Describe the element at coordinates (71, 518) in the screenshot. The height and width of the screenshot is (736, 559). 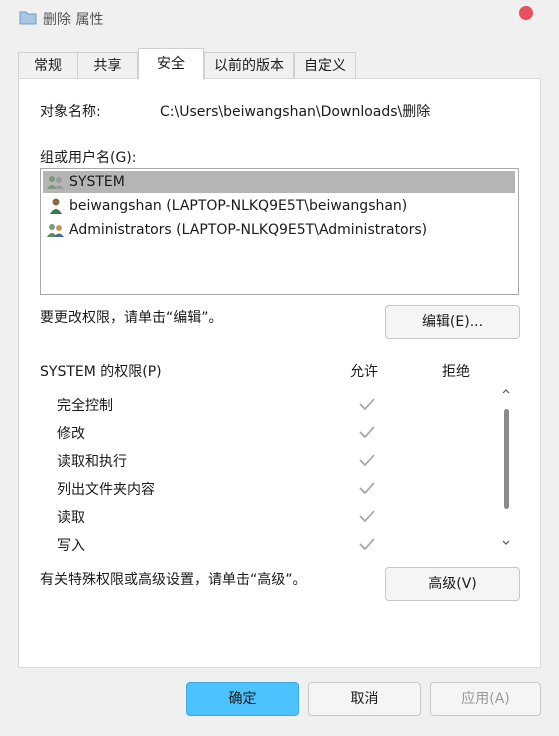
I see `permission-name: 读取` at that location.